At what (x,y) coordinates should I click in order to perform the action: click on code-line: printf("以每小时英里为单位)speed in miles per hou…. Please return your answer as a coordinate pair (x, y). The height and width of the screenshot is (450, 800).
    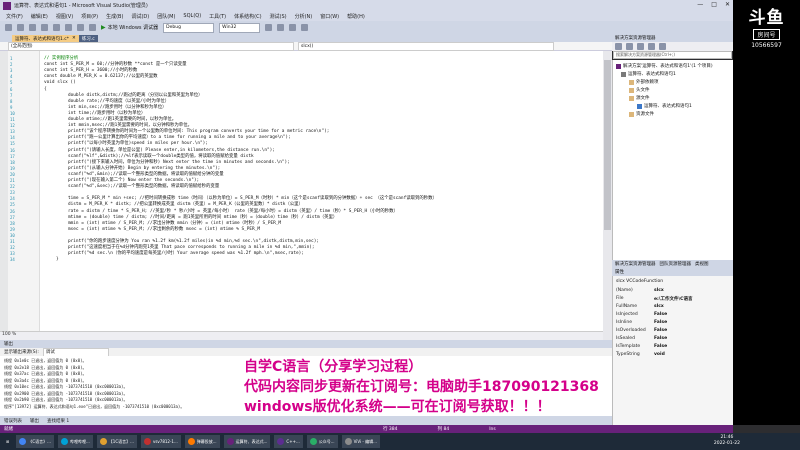
    Looking at the image, I should click on (138, 144).